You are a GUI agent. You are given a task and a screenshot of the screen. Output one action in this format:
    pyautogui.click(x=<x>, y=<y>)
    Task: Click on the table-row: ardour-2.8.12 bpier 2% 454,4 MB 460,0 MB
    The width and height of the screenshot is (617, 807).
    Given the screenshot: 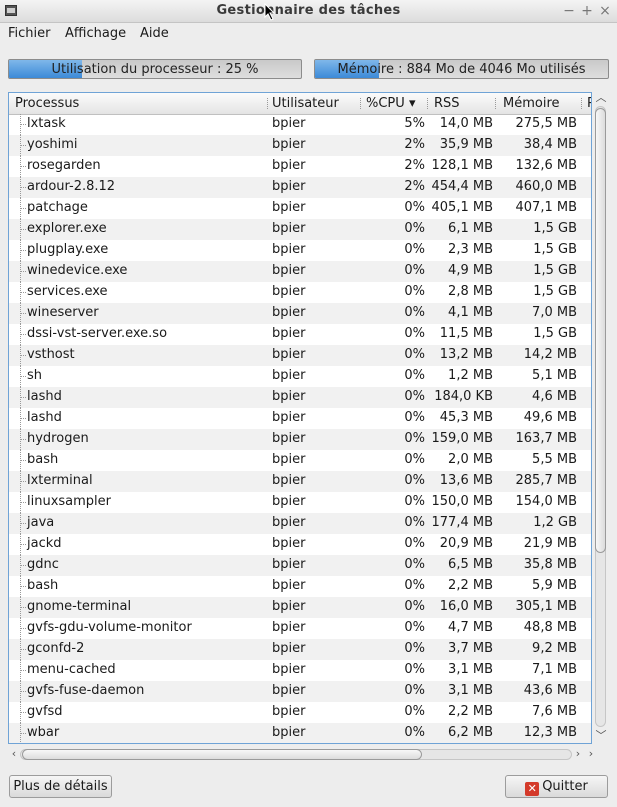 What is the action you would take?
    pyautogui.click(x=300, y=187)
    